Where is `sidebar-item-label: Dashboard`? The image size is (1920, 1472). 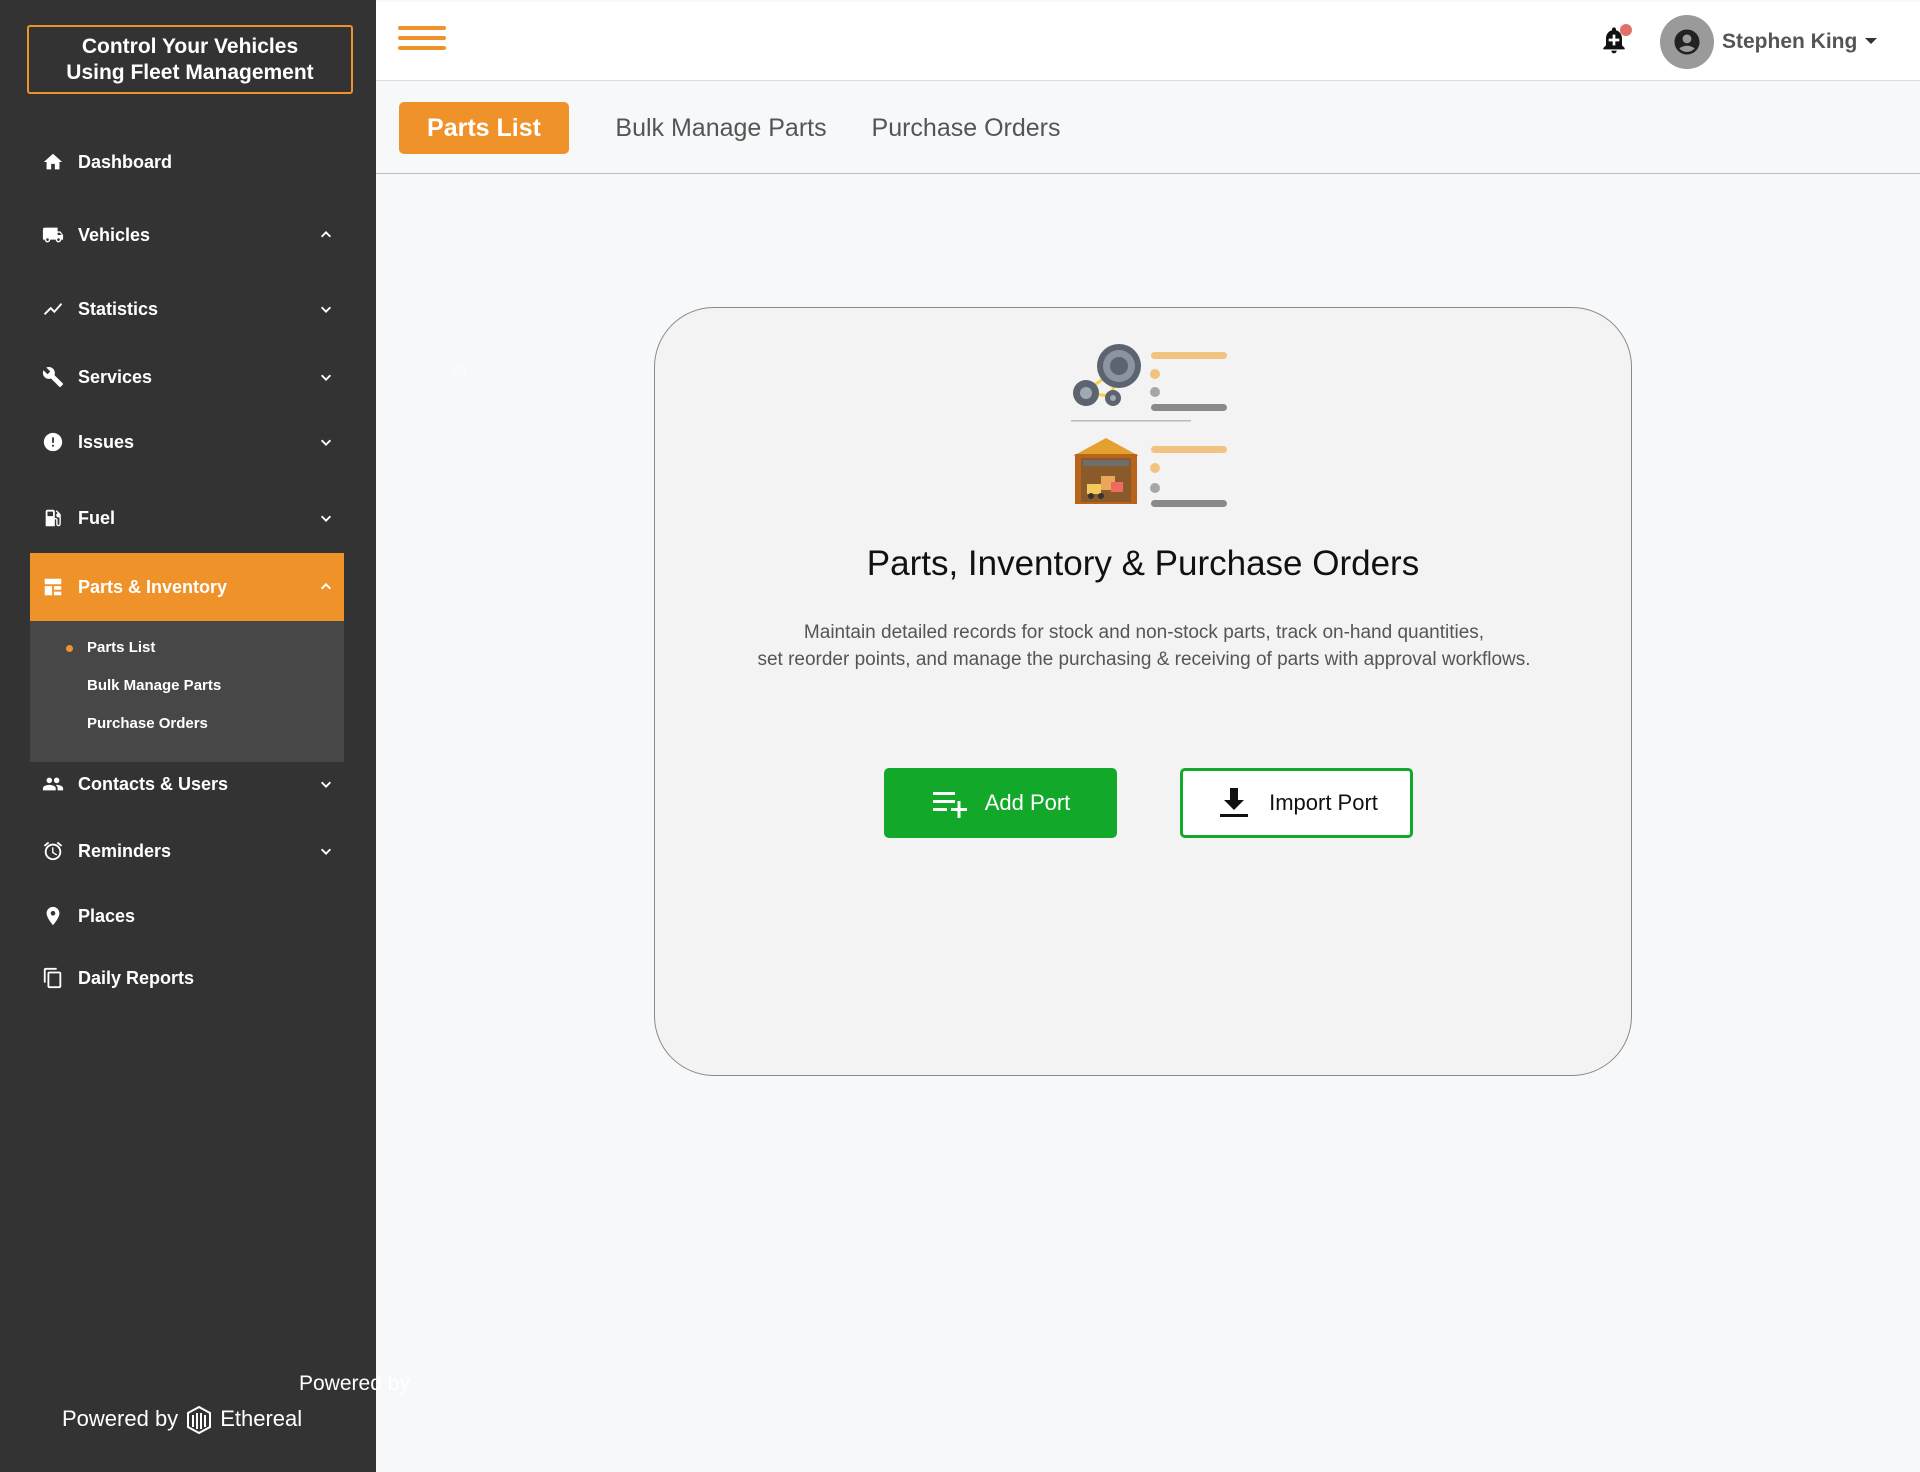
sidebar-item-label: Dashboard is located at coordinates (125, 161).